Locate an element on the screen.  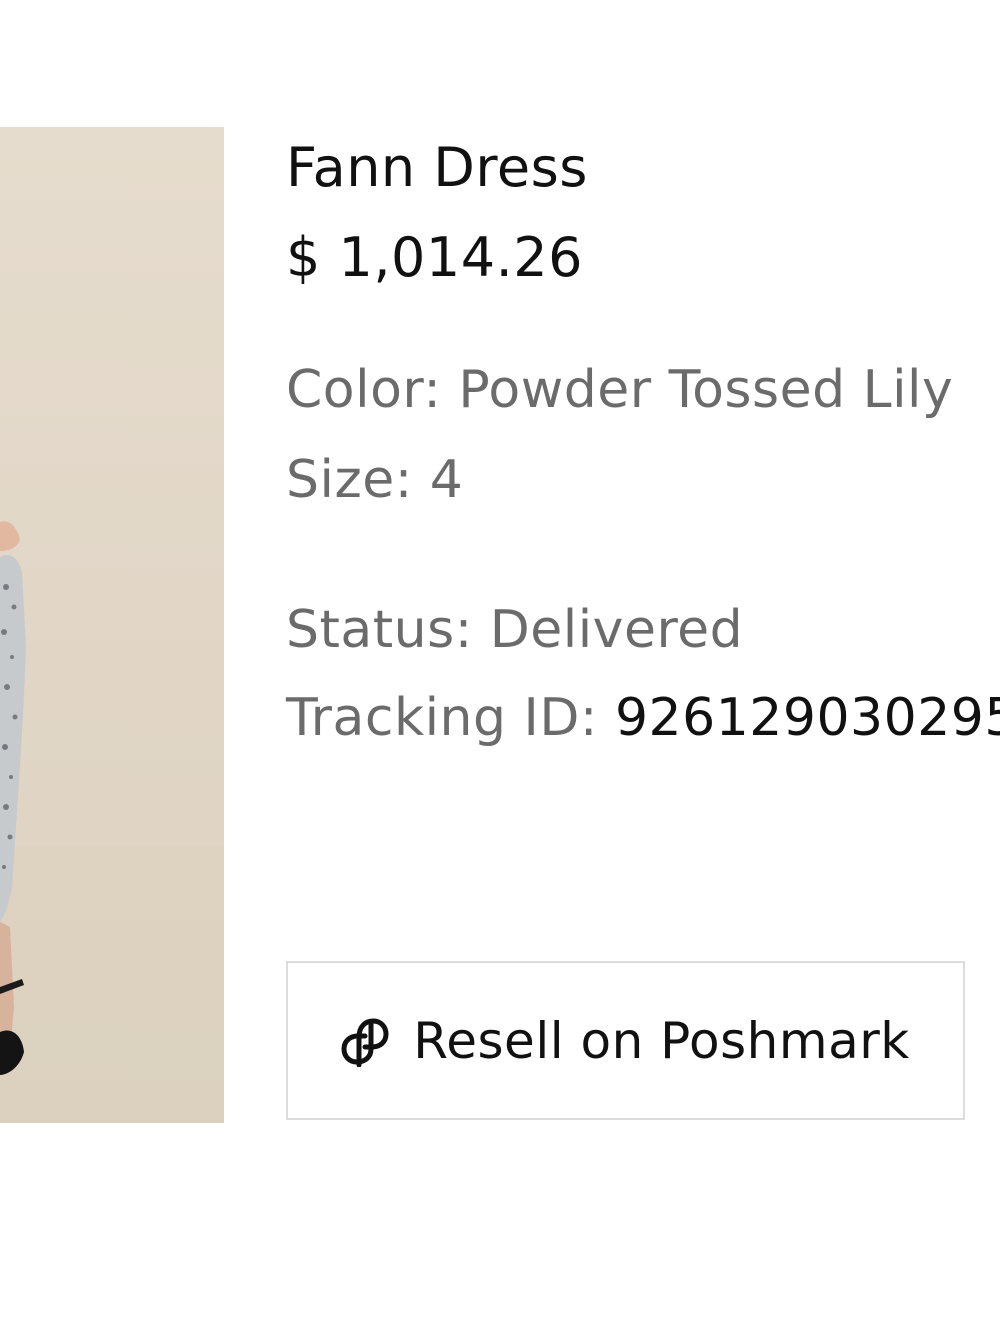
resell-button-content: Resell on Poshmark is located at coordinates (625, 1041).